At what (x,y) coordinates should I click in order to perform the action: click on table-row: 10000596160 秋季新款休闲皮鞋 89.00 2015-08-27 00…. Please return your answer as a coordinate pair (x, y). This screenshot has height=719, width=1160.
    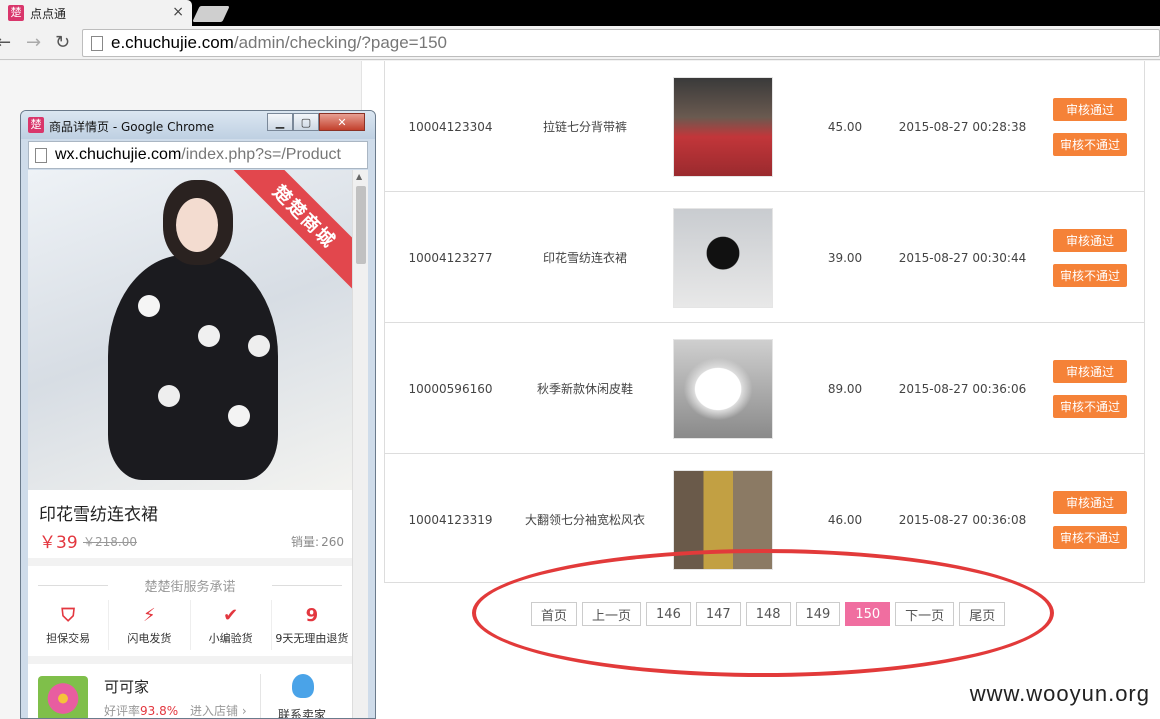
    Looking at the image, I should click on (764, 388).